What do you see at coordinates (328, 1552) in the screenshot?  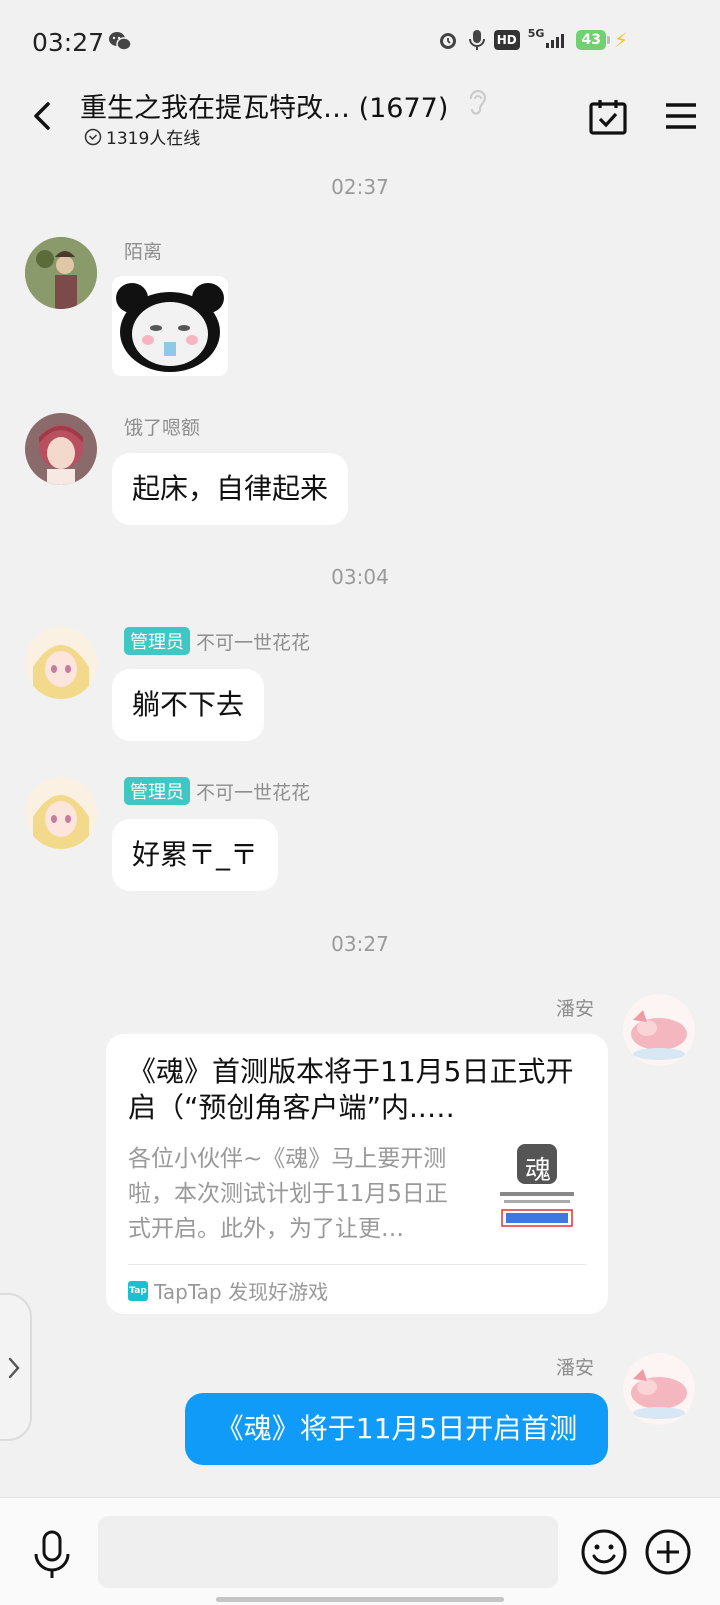 I see `message-input` at bounding box center [328, 1552].